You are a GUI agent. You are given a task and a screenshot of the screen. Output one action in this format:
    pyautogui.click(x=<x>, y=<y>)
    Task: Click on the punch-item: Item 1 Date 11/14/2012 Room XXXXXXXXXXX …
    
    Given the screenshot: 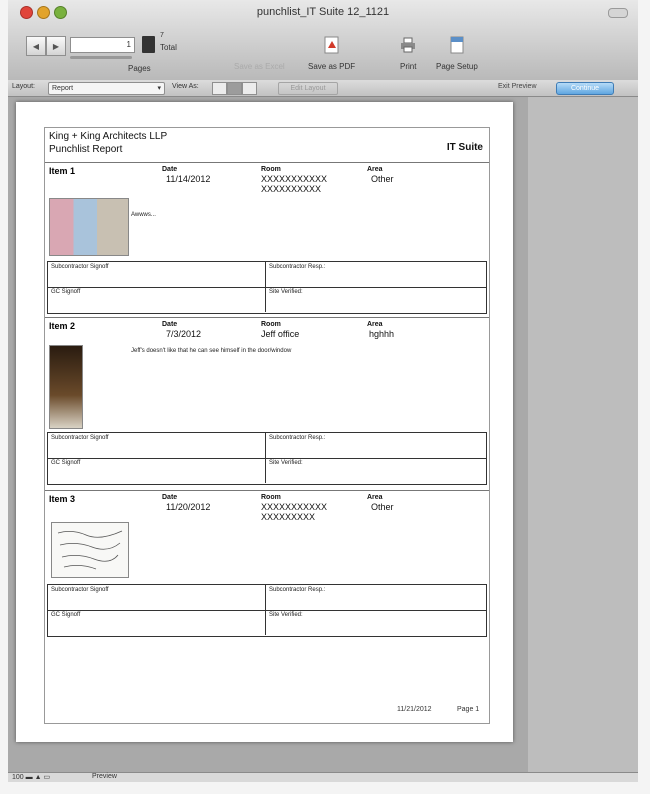 What is the action you would take?
    pyautogui.click(x=267, y=239)
    